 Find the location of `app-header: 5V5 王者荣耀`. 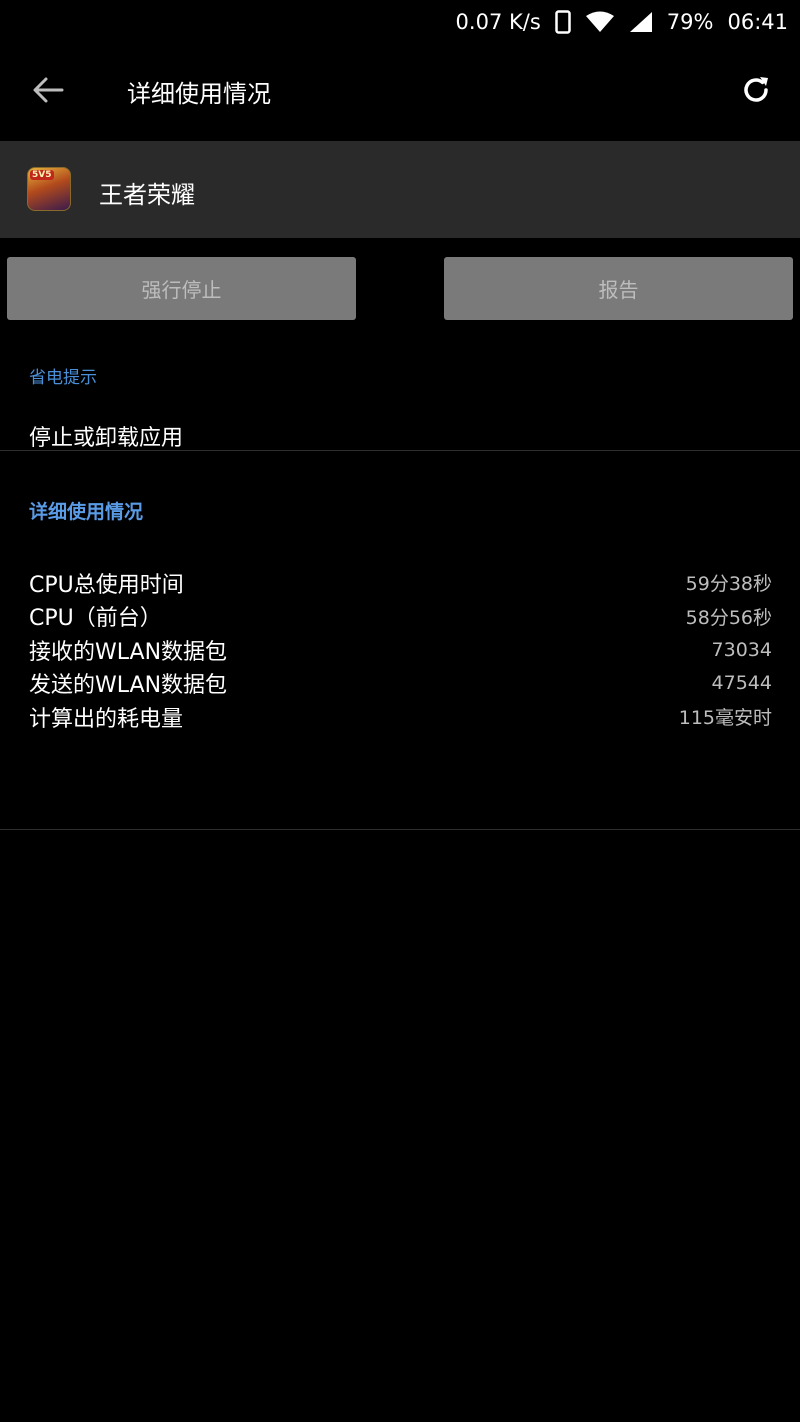

app-header: 5V5 王者荣耀 is located at coordinates (400, 189).